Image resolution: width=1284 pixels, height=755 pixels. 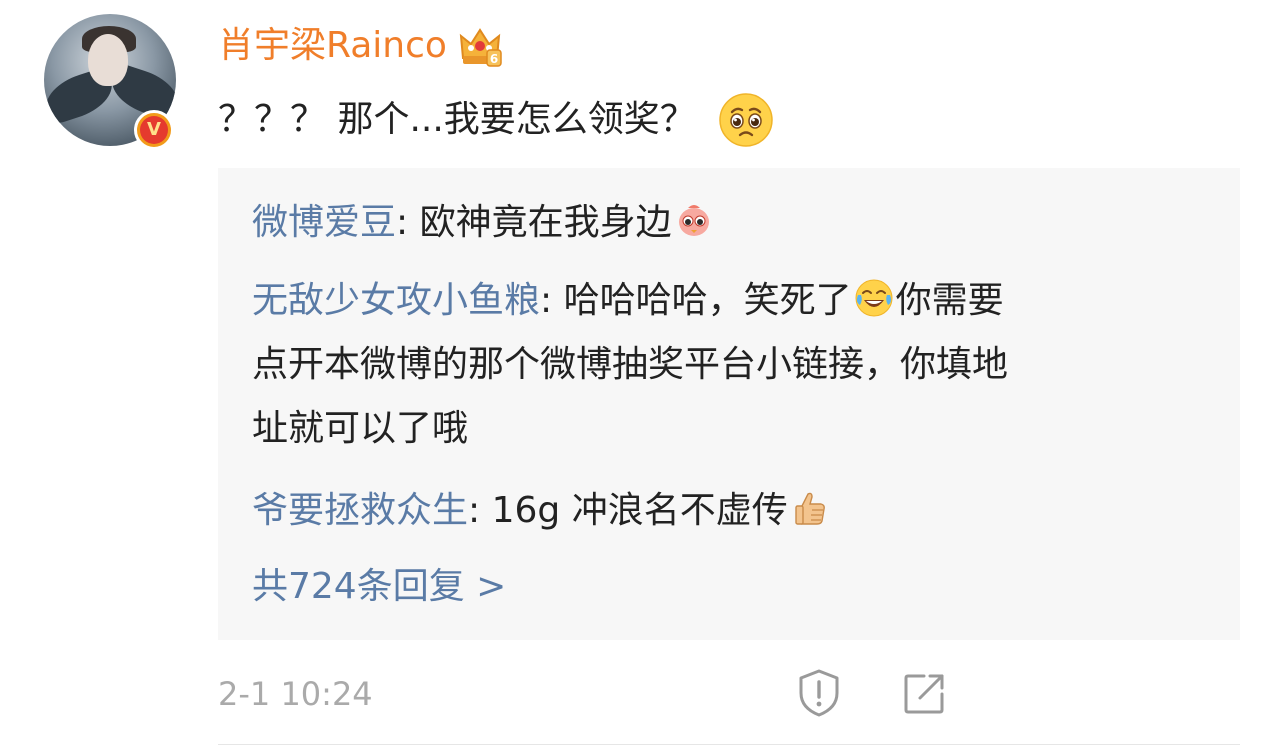 I want to click on comment-text-row: ？？？ 那个...我要怎么领奖？, so click(x=496, y=120).